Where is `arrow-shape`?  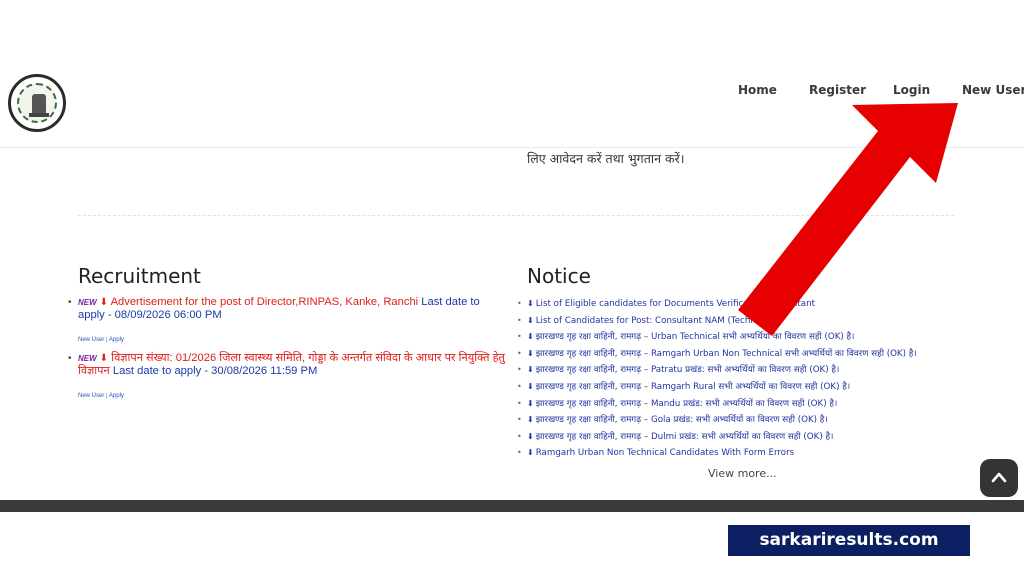 arrow-shape is located at coordinates (848, 219).